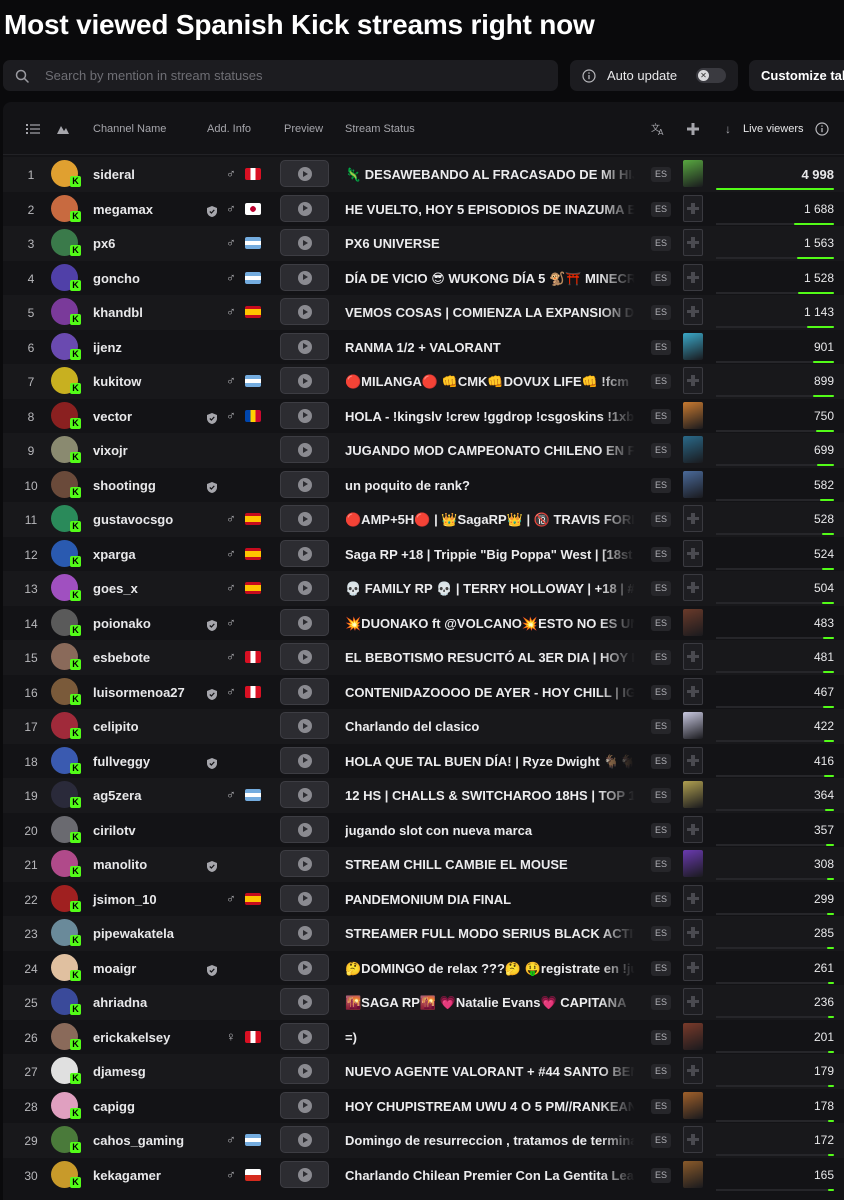 This screenshot has width=844, height=1200. What do you see at coordinates (285, 75) in the screenshot?
I see `search-input` at bounding box center [285, 75].